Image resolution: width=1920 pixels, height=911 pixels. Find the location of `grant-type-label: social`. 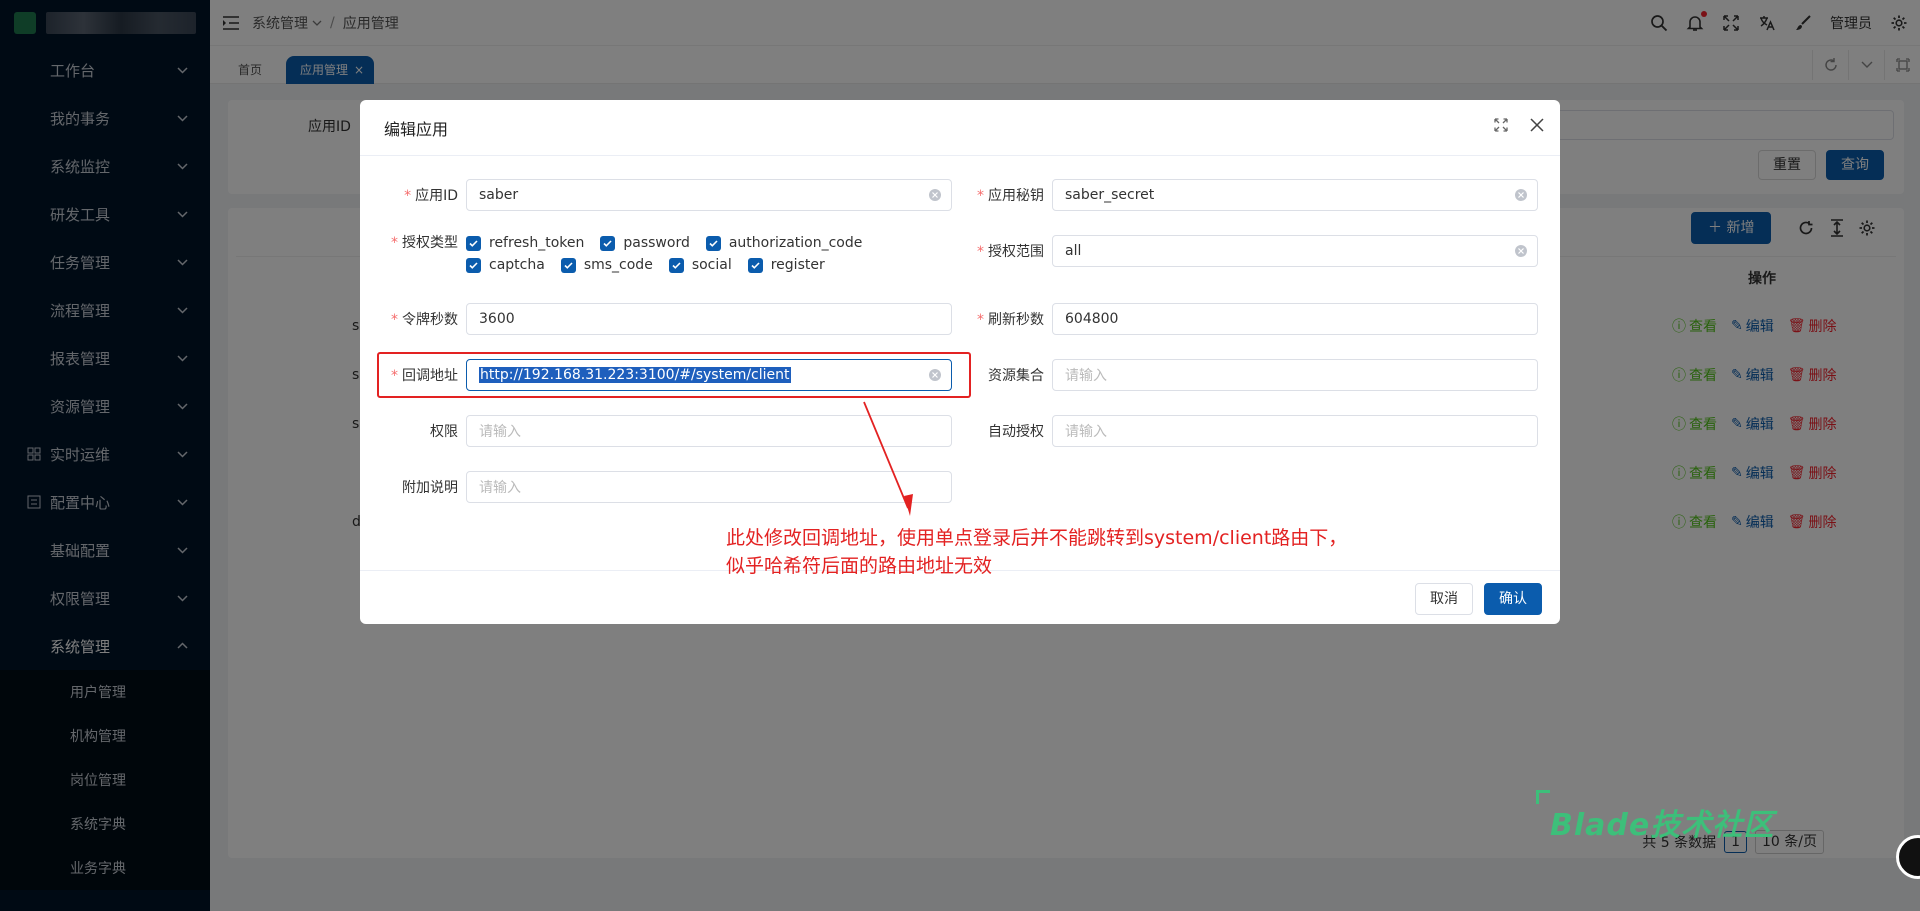

grant-type-label: social is located at coordinates (711, 265).